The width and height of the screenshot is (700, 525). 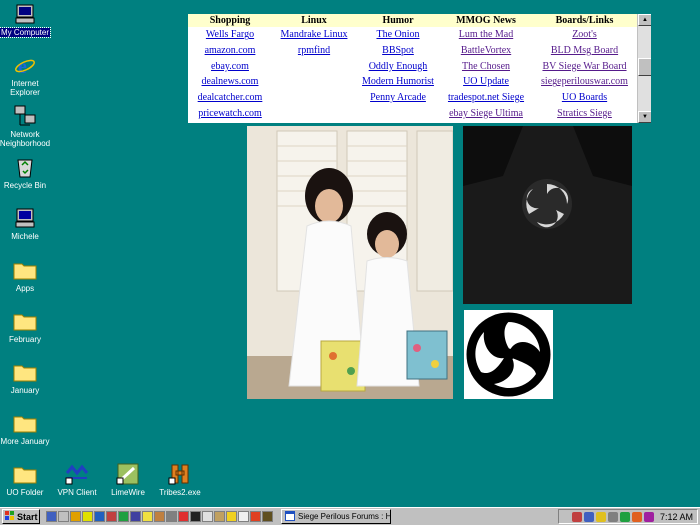 What do you see at coordinates (398, 51) in the screenshot?
I see `link-bbspot: BBSpot` at bounding box center [398, 51].